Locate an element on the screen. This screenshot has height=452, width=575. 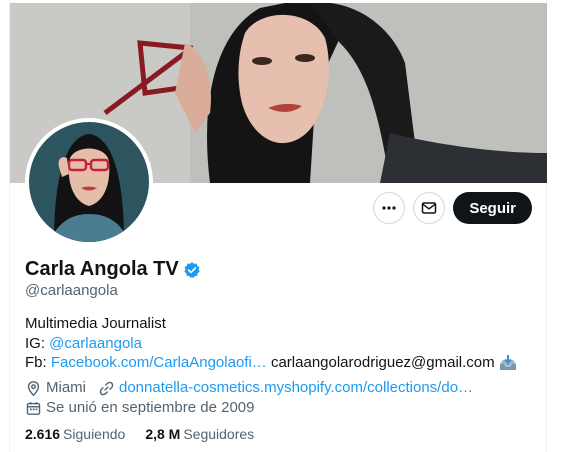
envelope-icon is located at coordinates (429, 208).